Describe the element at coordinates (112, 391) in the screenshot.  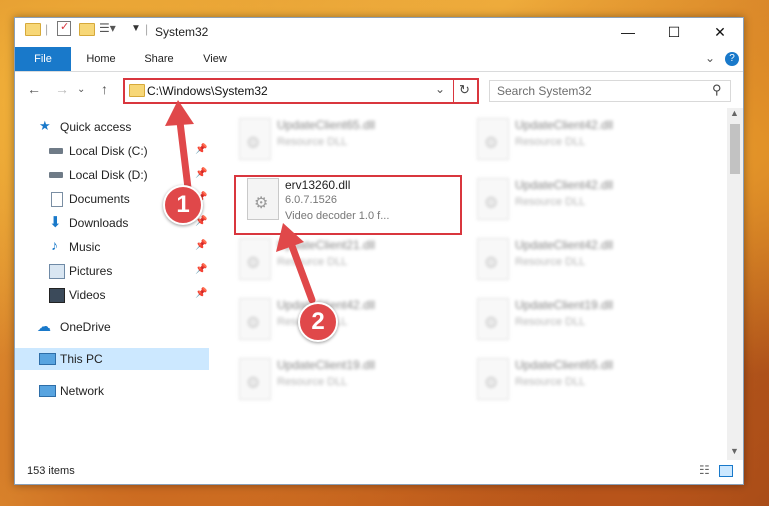
I see `sidebar-item-network: Network` at that location.